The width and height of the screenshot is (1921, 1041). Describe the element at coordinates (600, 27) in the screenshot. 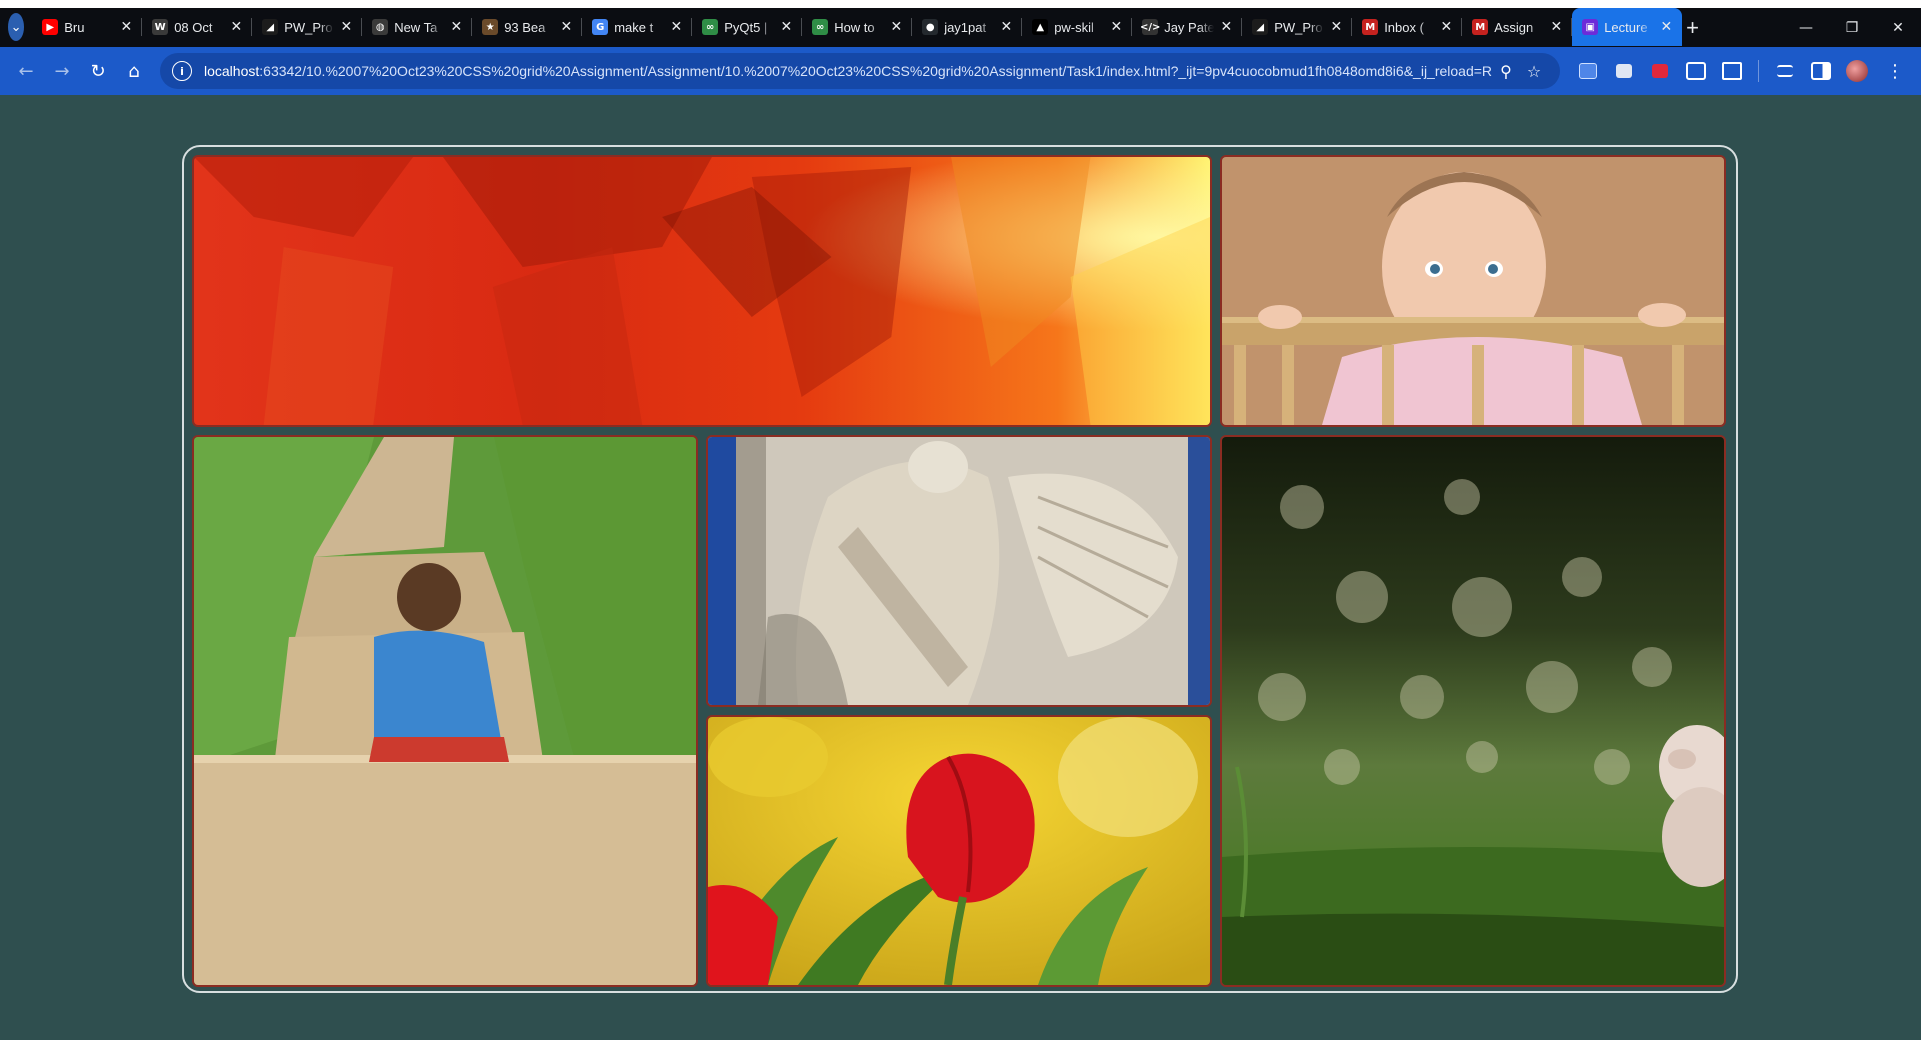

I see `google-icon: G` at that location.